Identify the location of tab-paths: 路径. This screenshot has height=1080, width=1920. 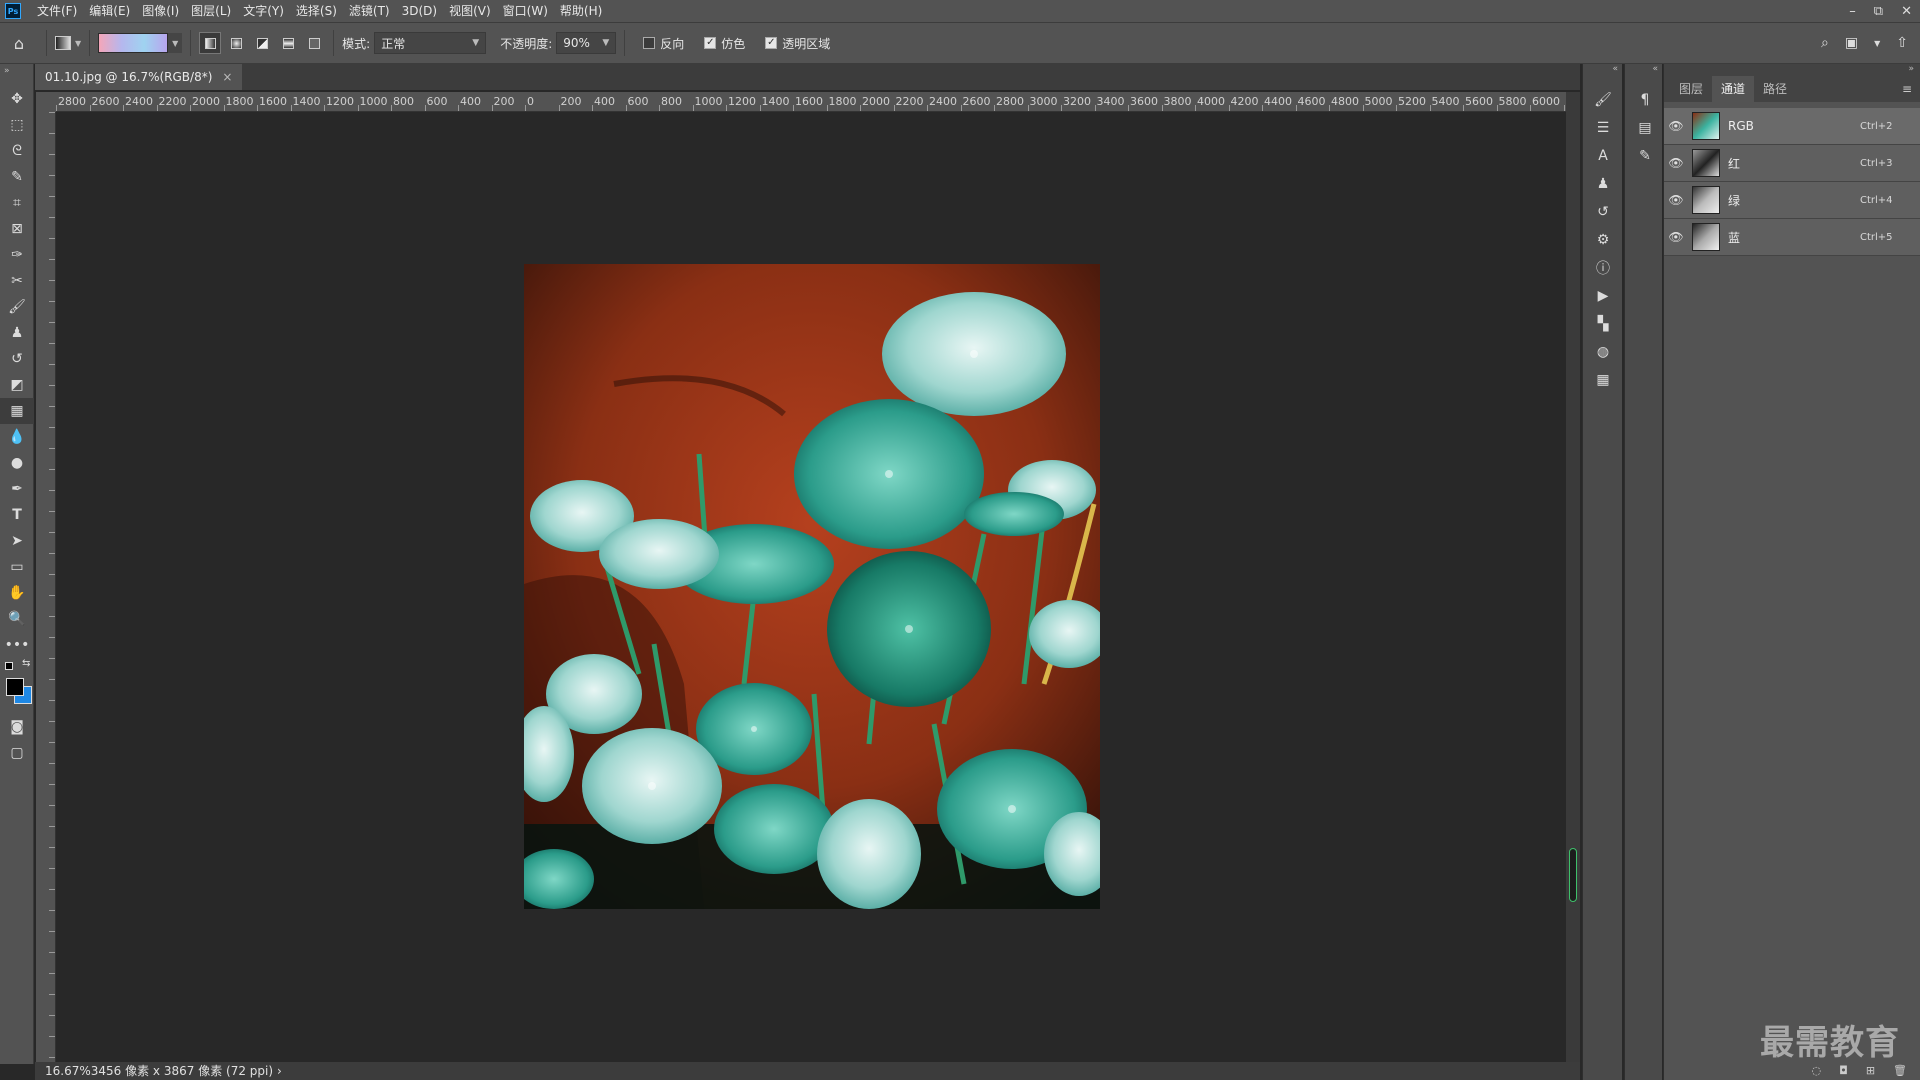
(1775, 89).